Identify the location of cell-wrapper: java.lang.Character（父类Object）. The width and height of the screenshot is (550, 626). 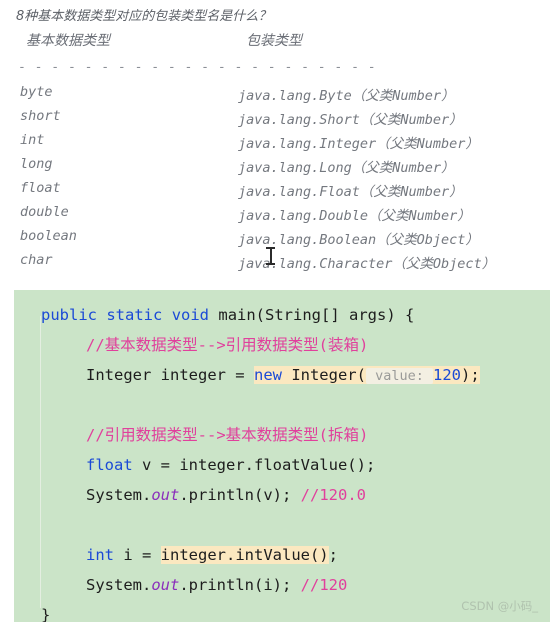
(367, 264).